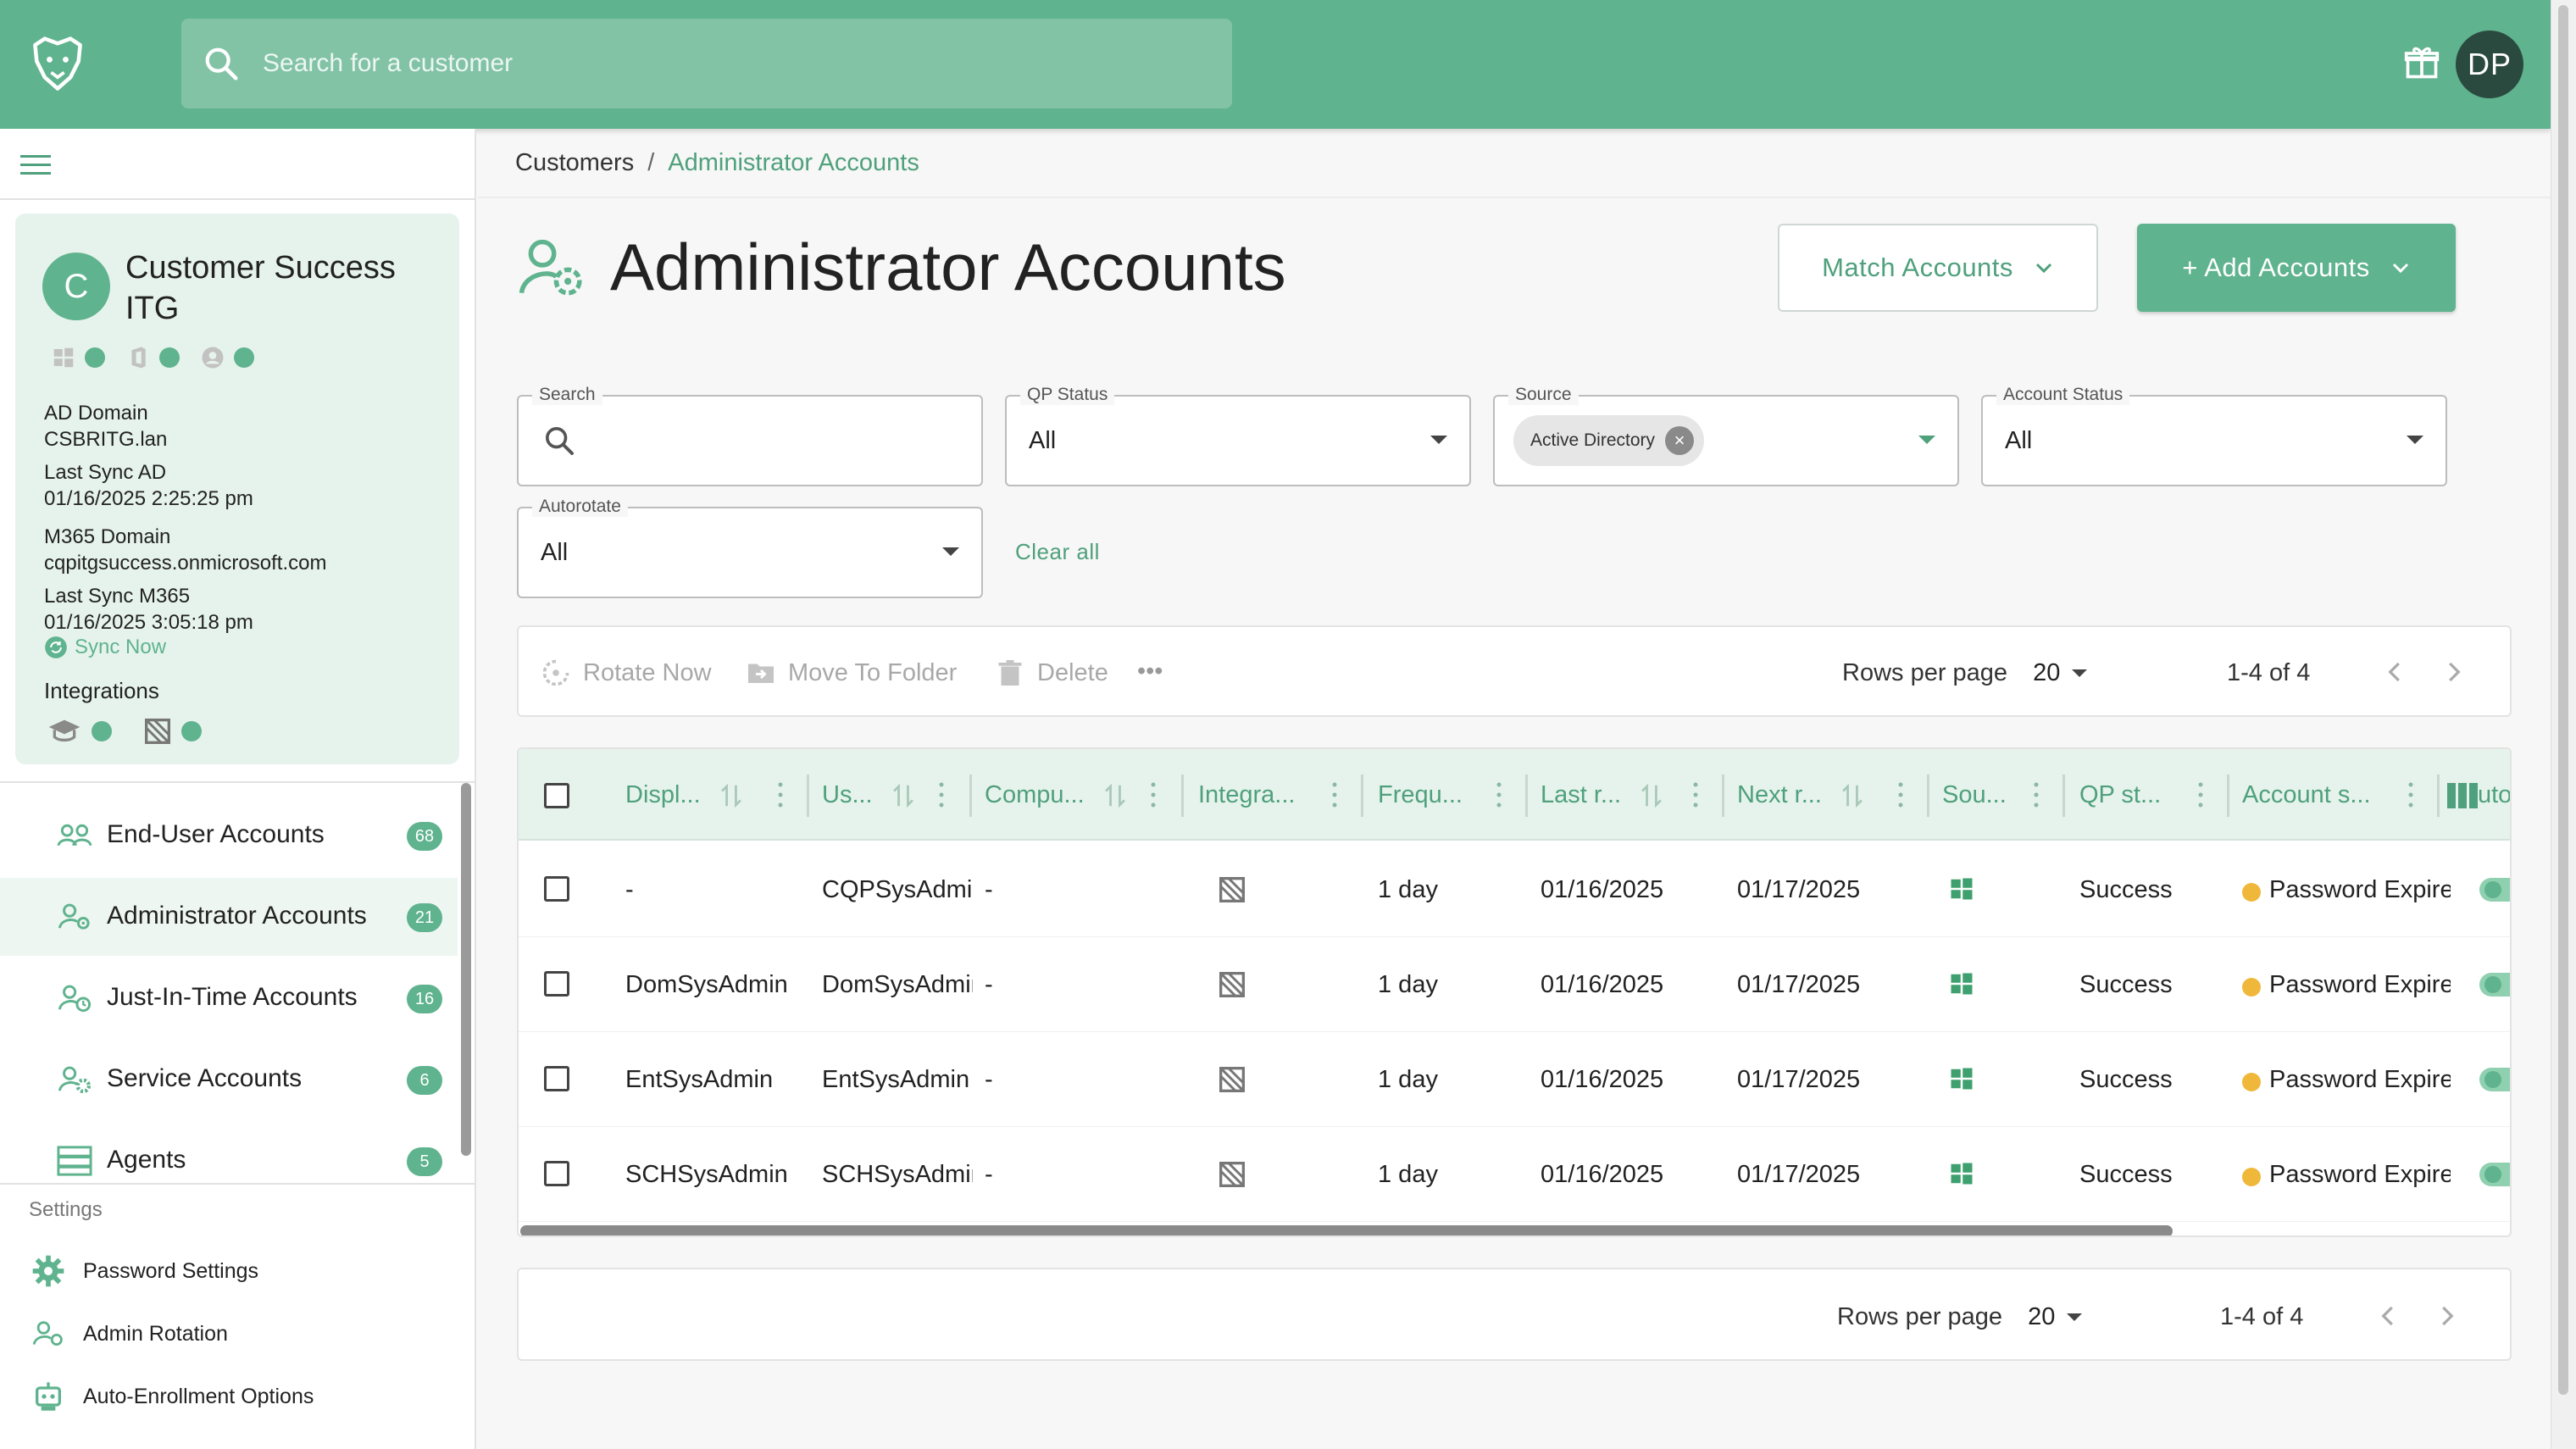 The width and height of the screenshot is (2576, 1449). I want to click on source-chip: Active Directory ×, so click(1609, 440).